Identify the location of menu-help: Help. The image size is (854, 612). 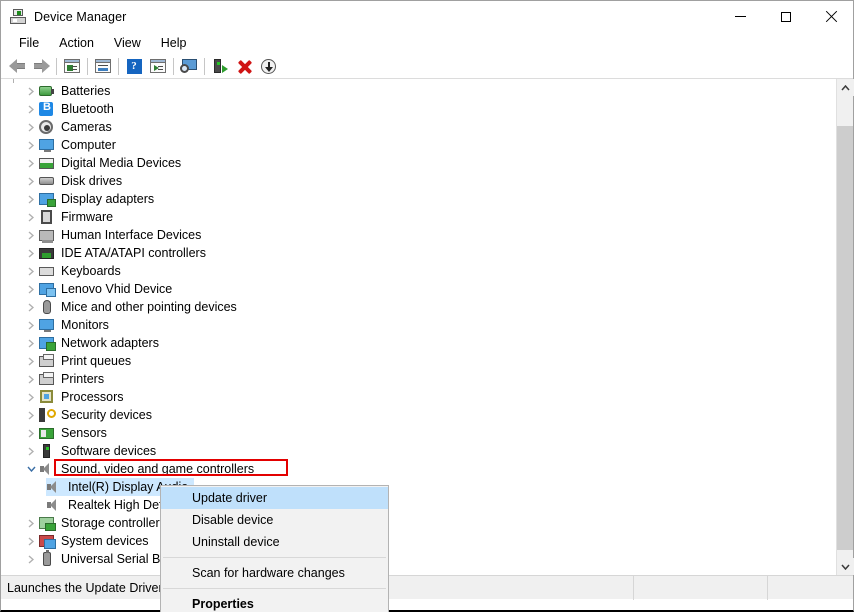
(174, 43).